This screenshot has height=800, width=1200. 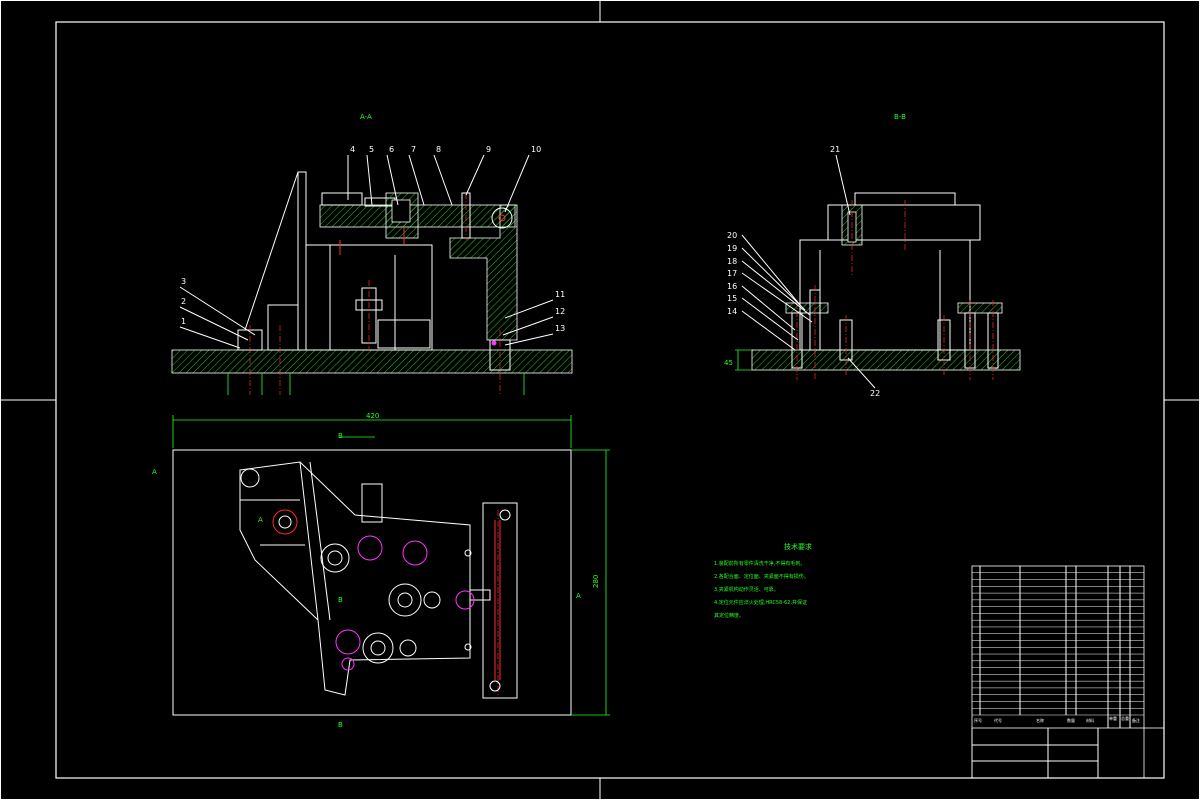 I want to click on section-aa-title: A-A, so click(x=366, y=117).